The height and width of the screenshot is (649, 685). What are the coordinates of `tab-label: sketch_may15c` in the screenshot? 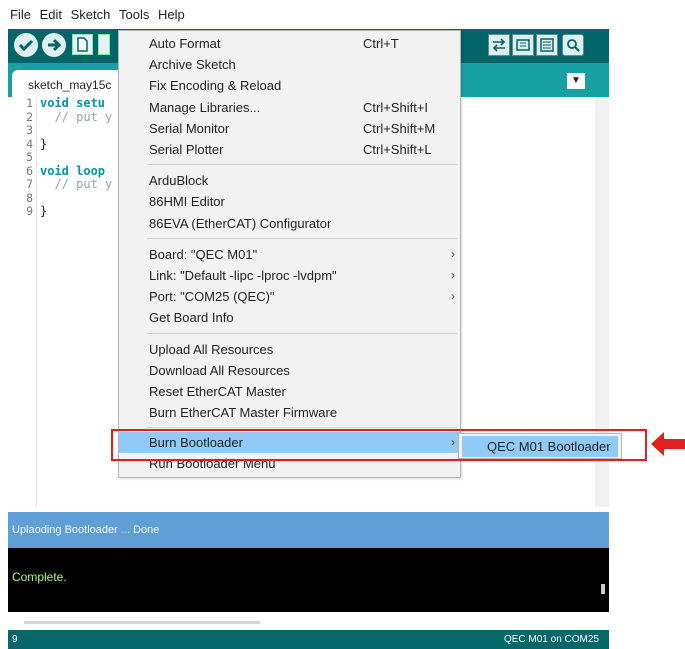 It's located at (70, 85).